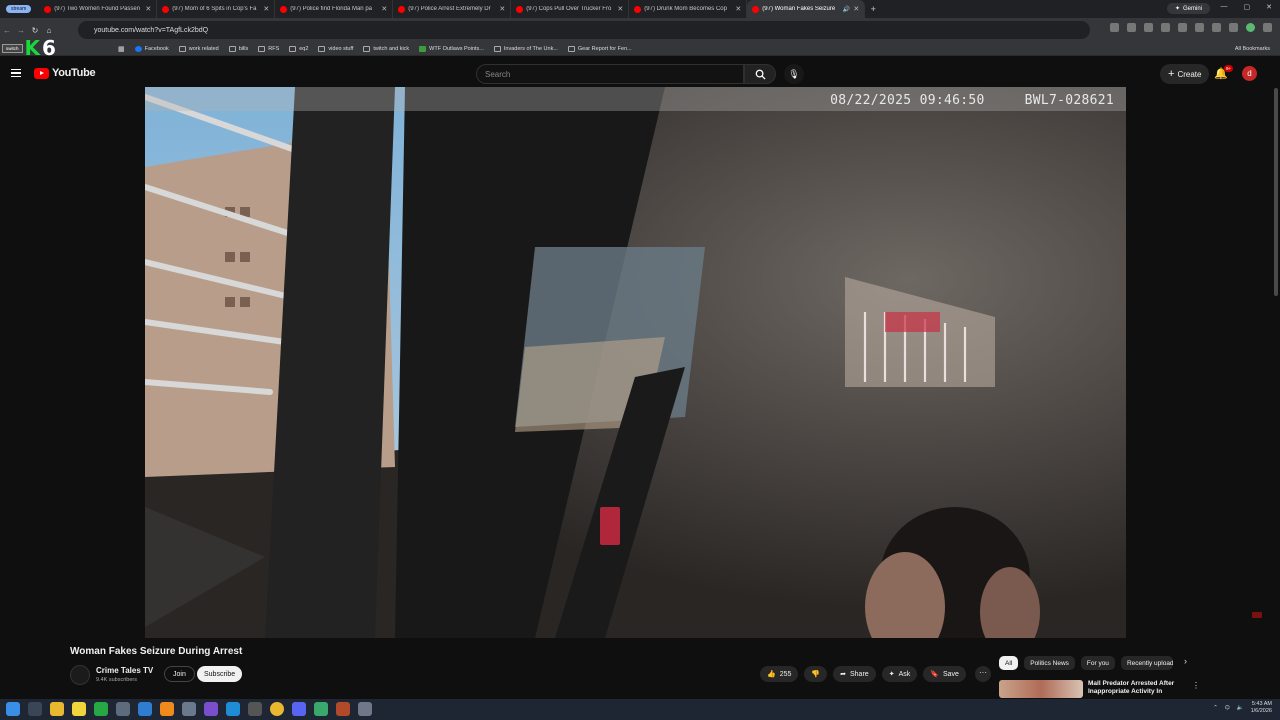  Describe the element at coordinates (13, 709) in the screenshot. I see `windows-start-icon` at that location.